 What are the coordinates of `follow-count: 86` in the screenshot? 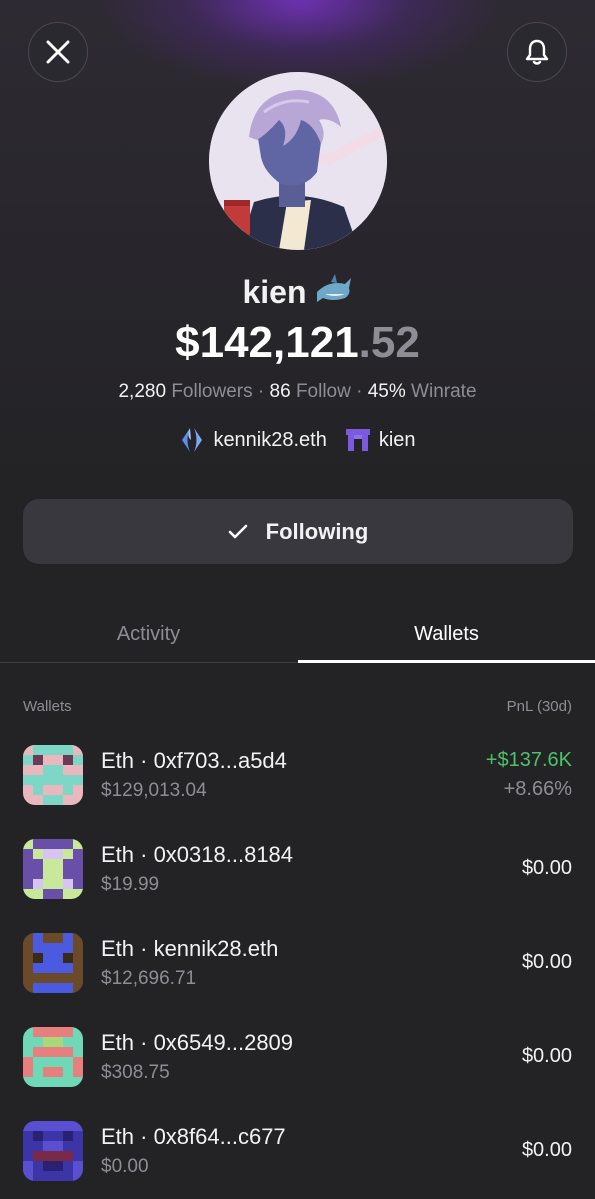 It's located at (280, 391).